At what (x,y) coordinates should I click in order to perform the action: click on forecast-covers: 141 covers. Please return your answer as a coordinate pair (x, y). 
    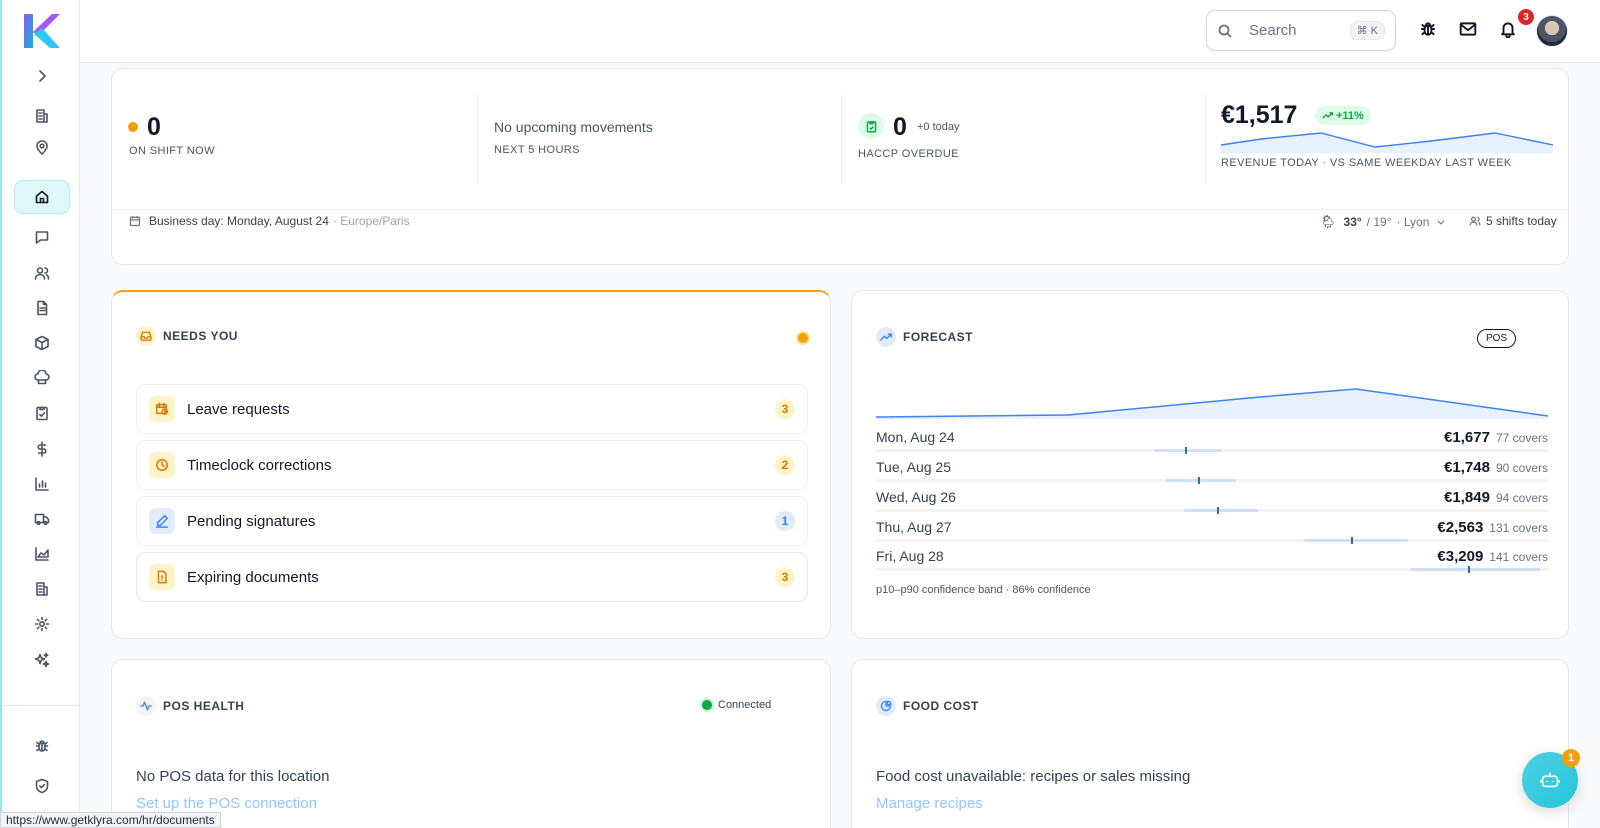
    Looking at the image, I should click on (1518, 557).